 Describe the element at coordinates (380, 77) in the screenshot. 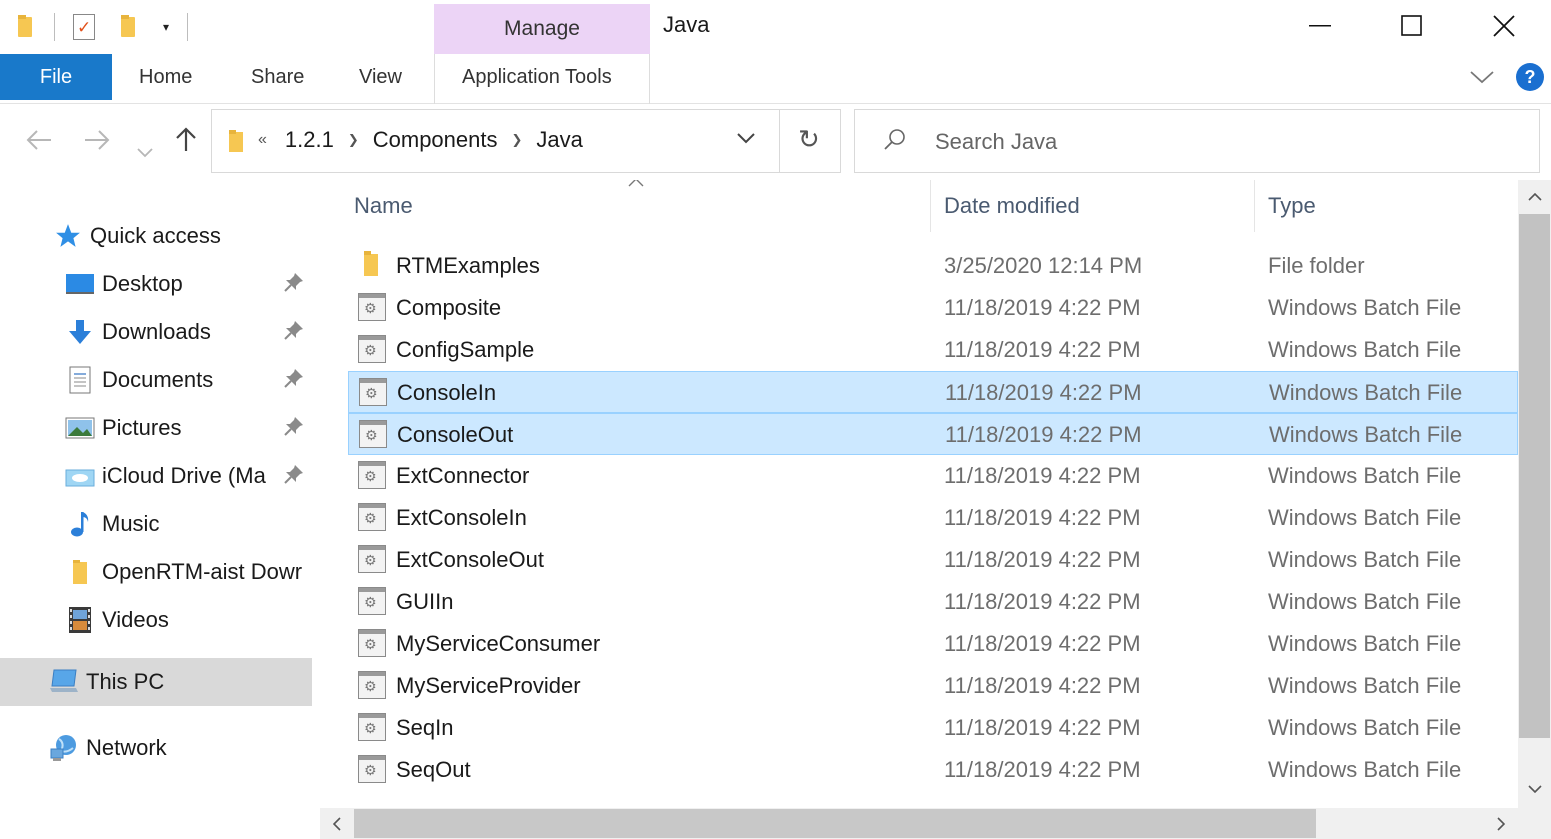

I see `tab-view: View` at that location.